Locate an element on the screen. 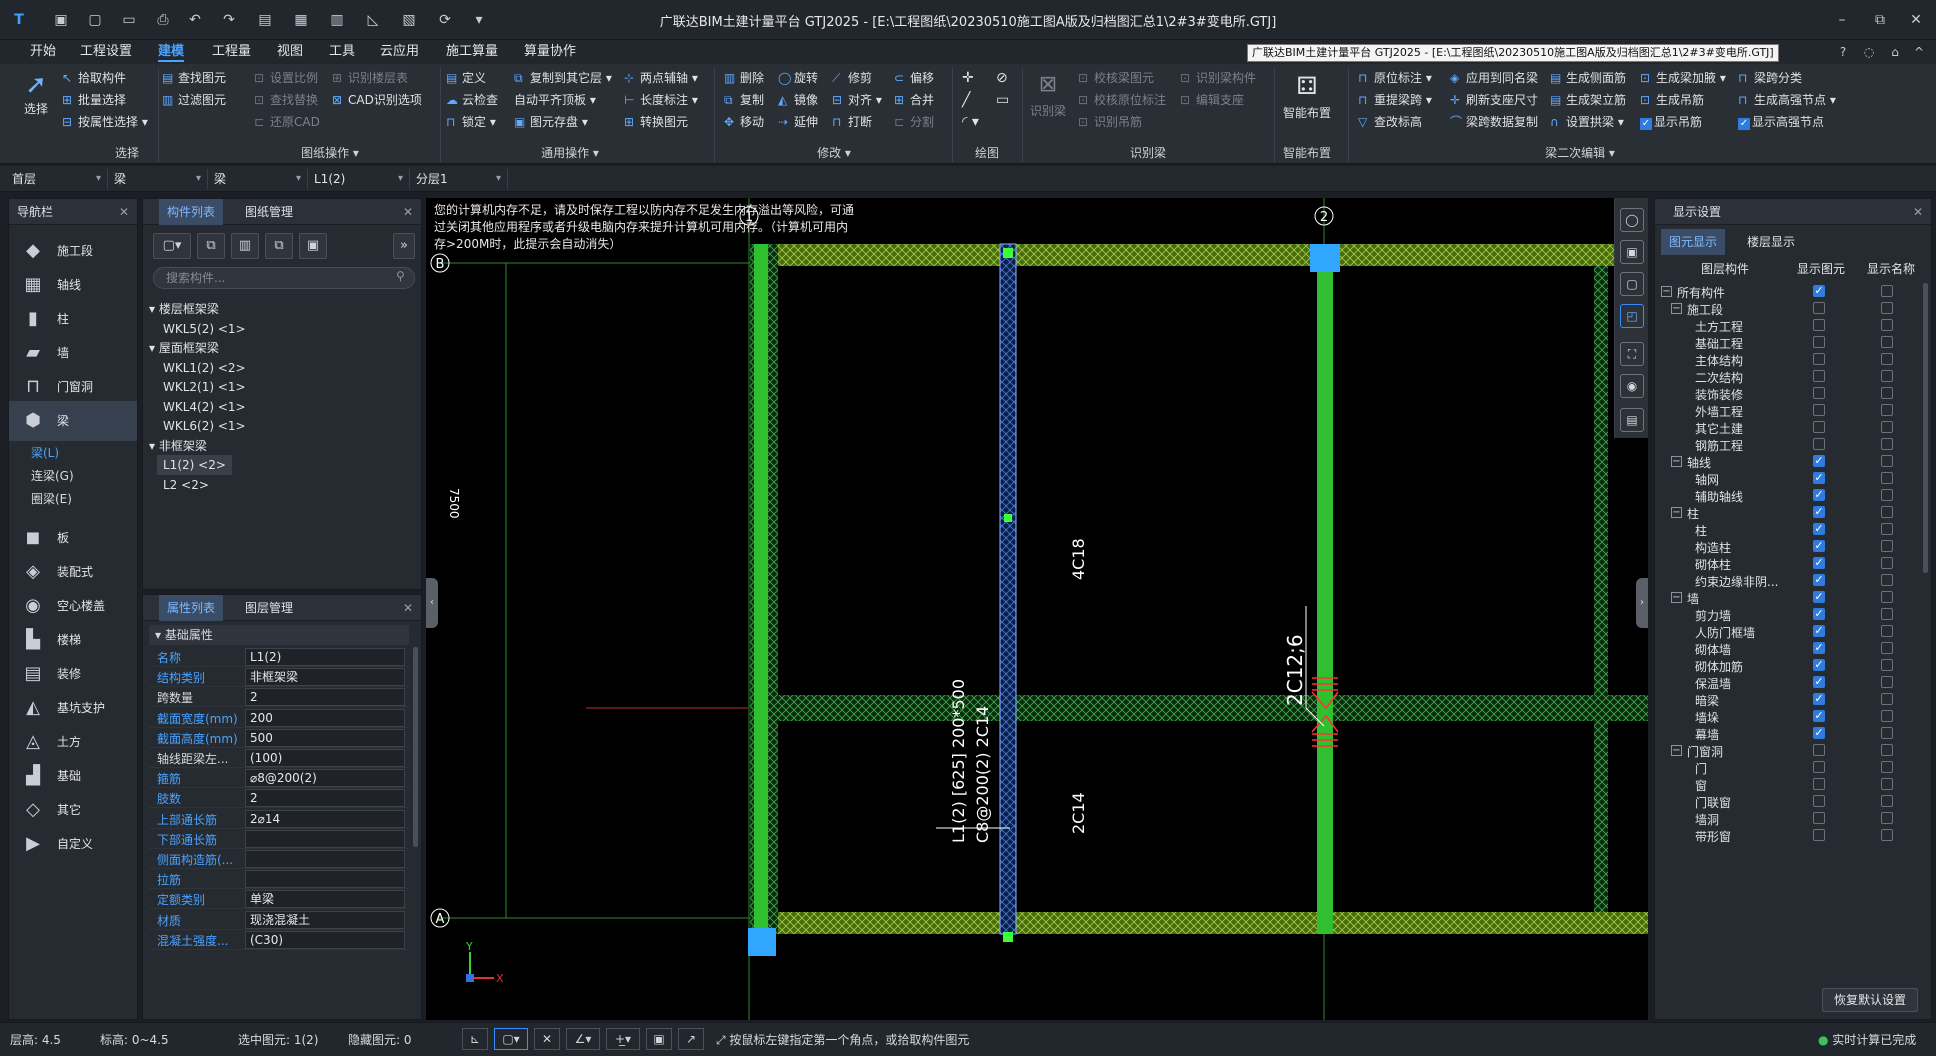 The image size is (1936, 1056). snap-icon: ▢▾ is located at coordinates (511, 1039).